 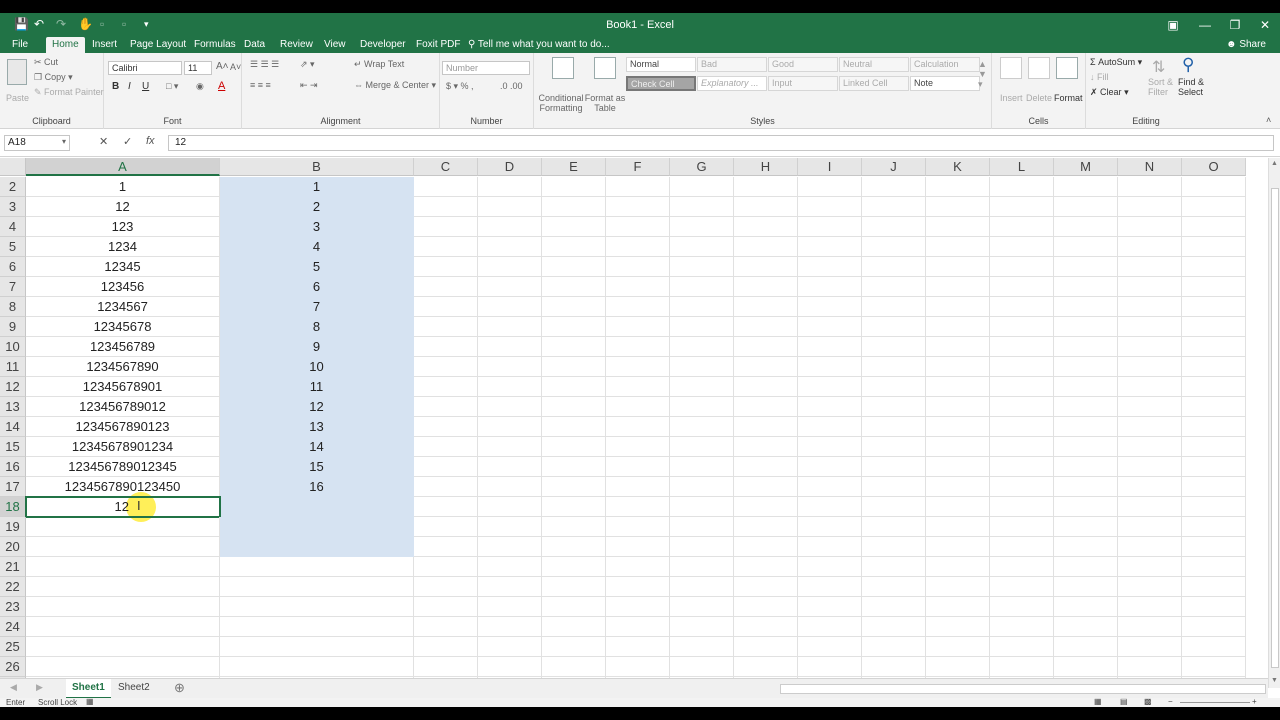 I want to click on cancel-entry-button: ✕, so click(x=103, y=141).